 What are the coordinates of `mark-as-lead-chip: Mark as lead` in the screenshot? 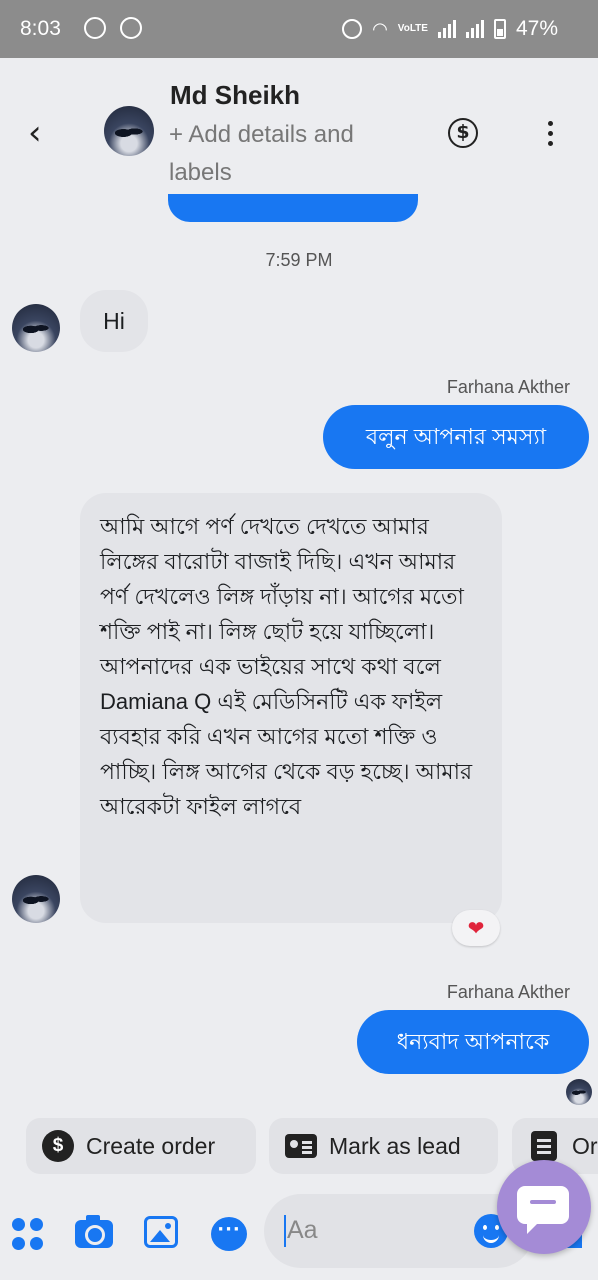 It's located at (383, 1146).